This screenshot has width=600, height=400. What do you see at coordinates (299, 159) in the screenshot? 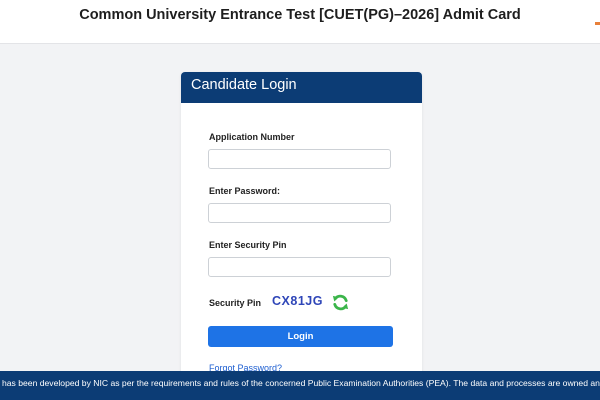
I see `application-number-input` at bounding box center [299, 159].